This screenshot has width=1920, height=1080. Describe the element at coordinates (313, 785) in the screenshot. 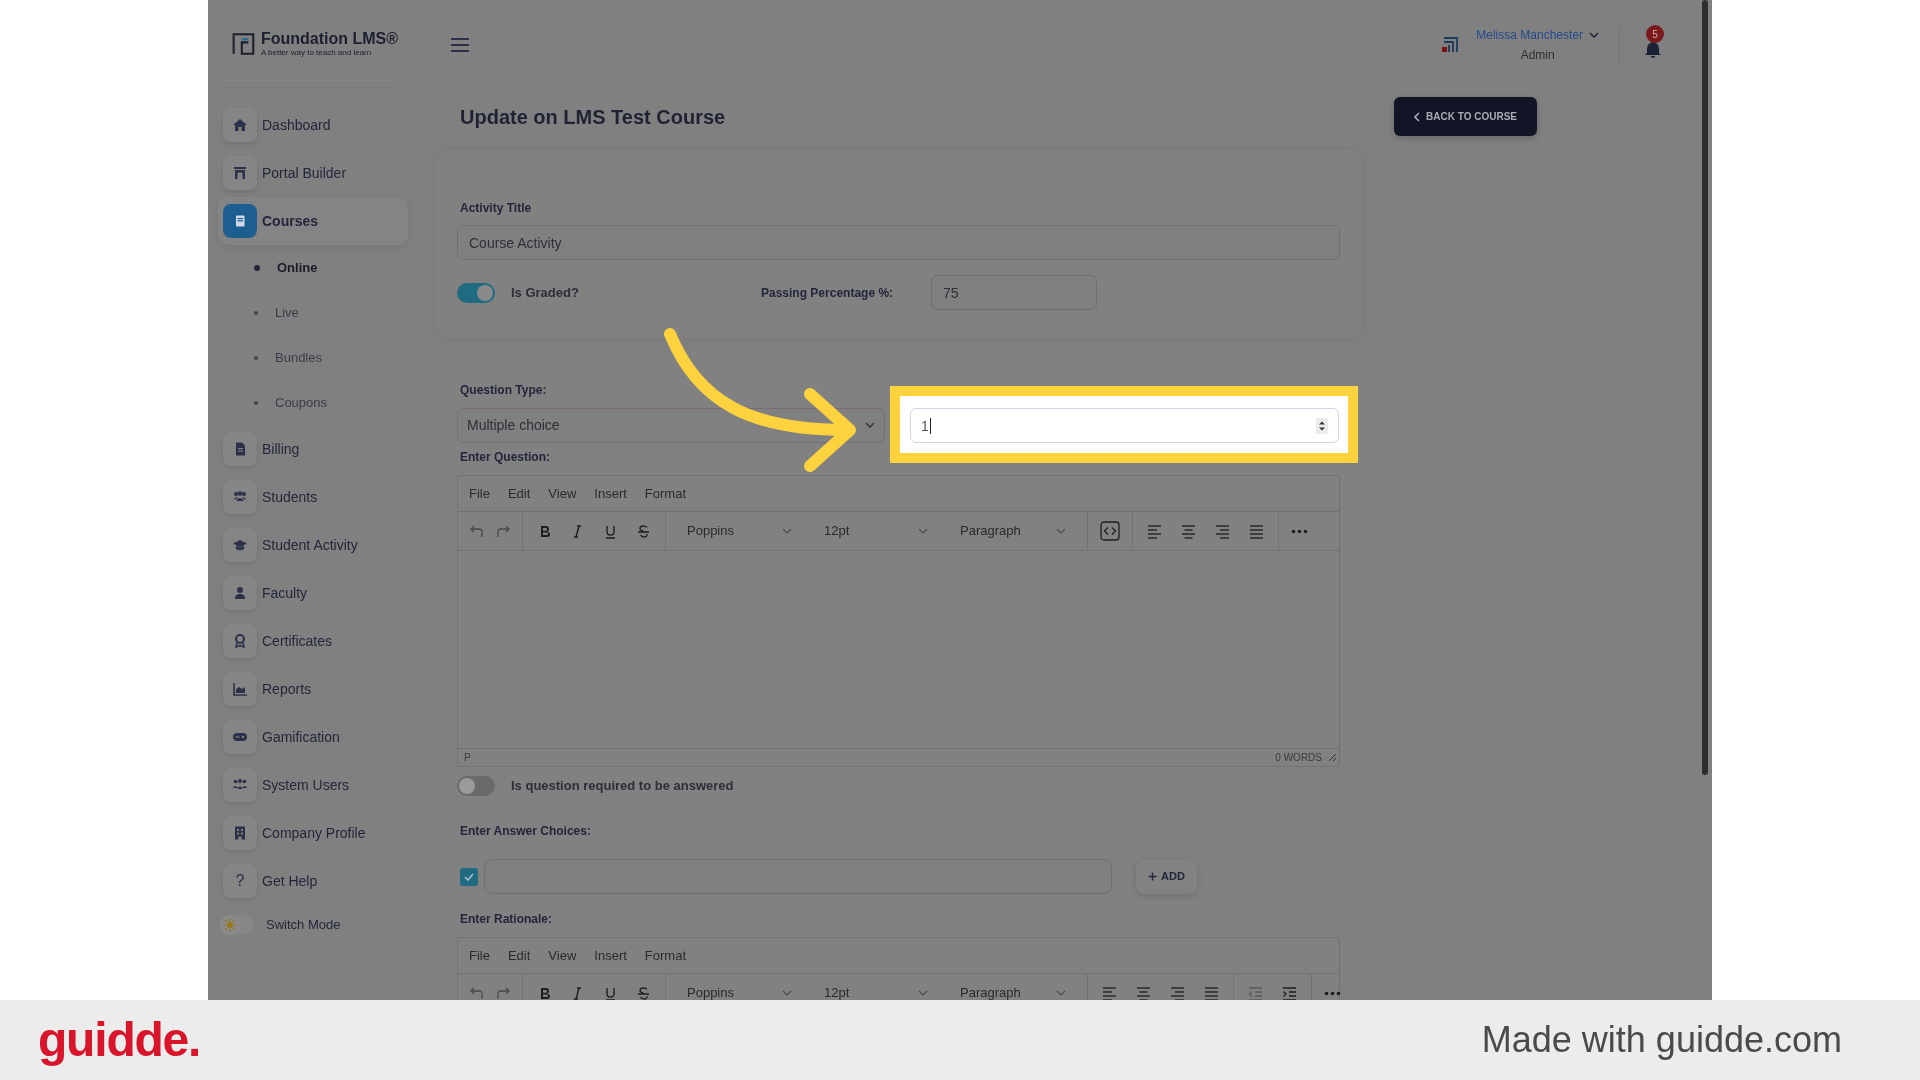

I see `sidebar-item: System Users` at that location.